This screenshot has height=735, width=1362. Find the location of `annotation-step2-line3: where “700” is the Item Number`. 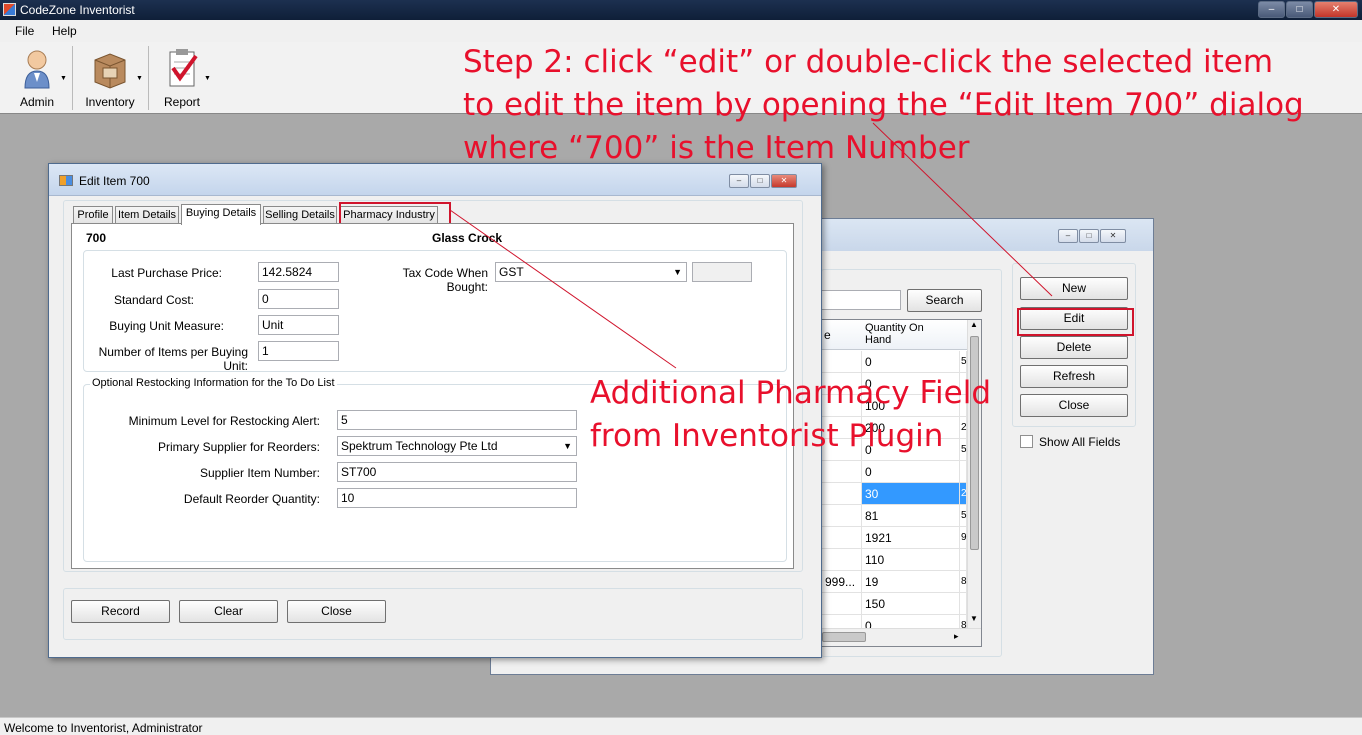

annotation-step2-line3: where “700” is the Item Number is located at coordinates (716, 148).